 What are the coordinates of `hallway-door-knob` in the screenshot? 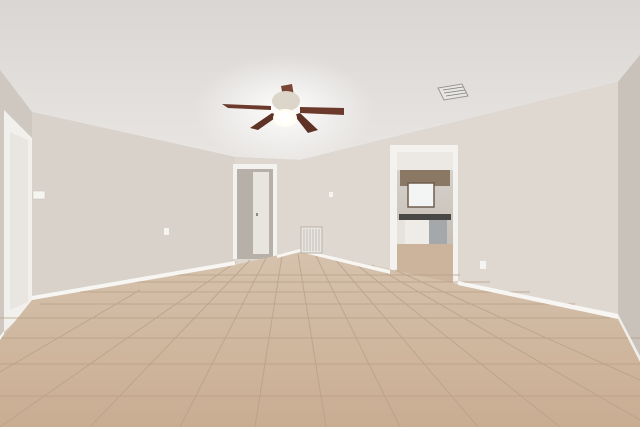 It's located at (257, 214).